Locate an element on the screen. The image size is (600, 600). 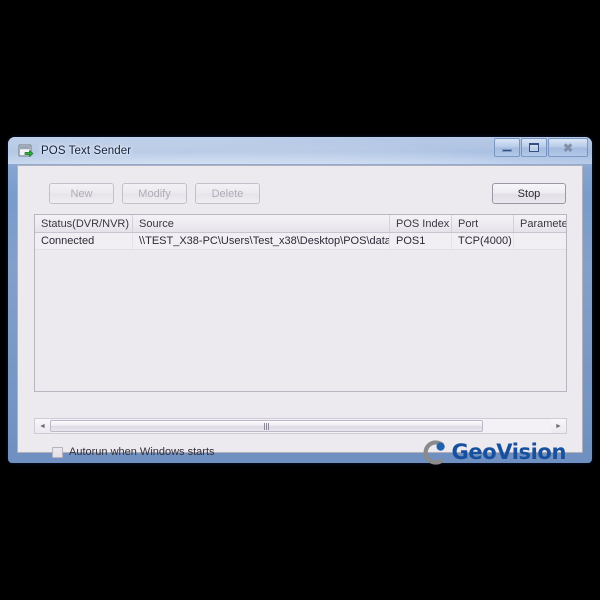
minimize-icon is located at coordinates (507, 150).